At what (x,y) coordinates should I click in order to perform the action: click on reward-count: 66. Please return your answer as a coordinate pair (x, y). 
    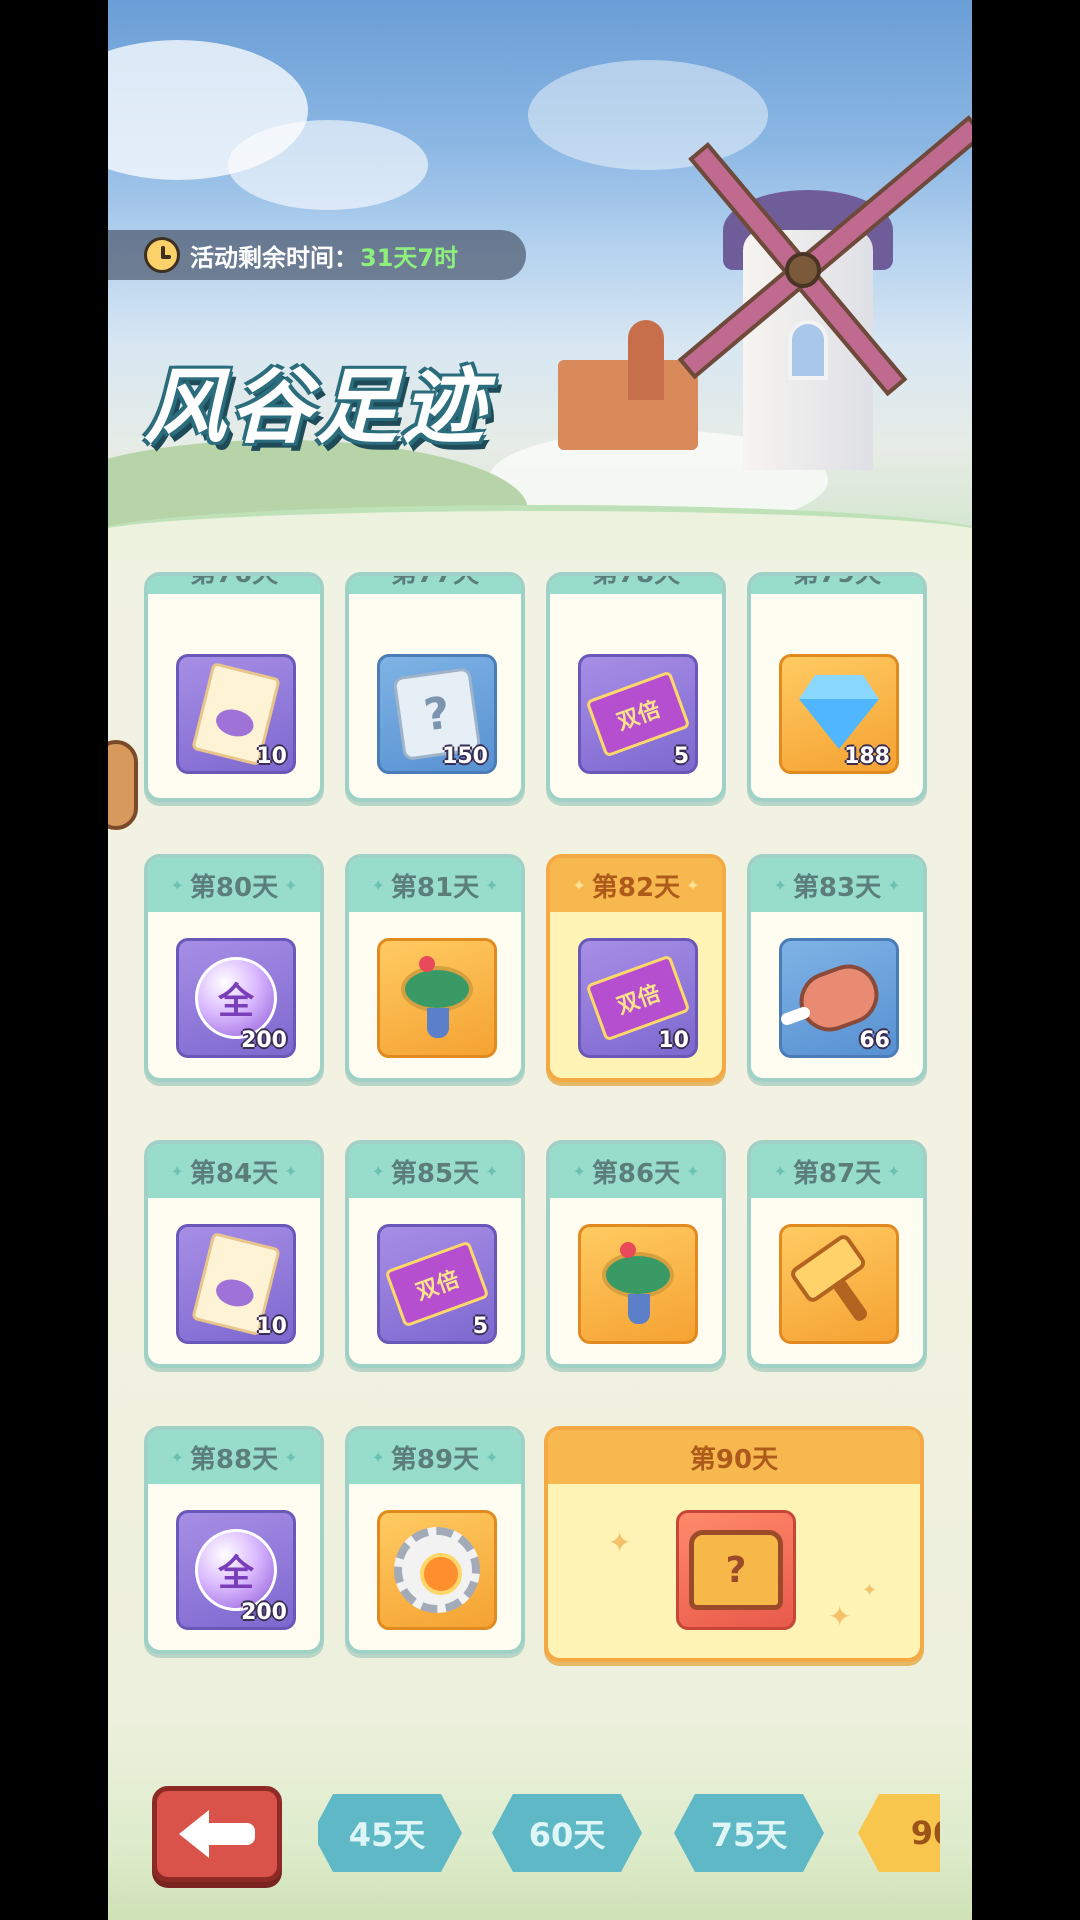
    Looking at the image, I should click on (874, 1040).